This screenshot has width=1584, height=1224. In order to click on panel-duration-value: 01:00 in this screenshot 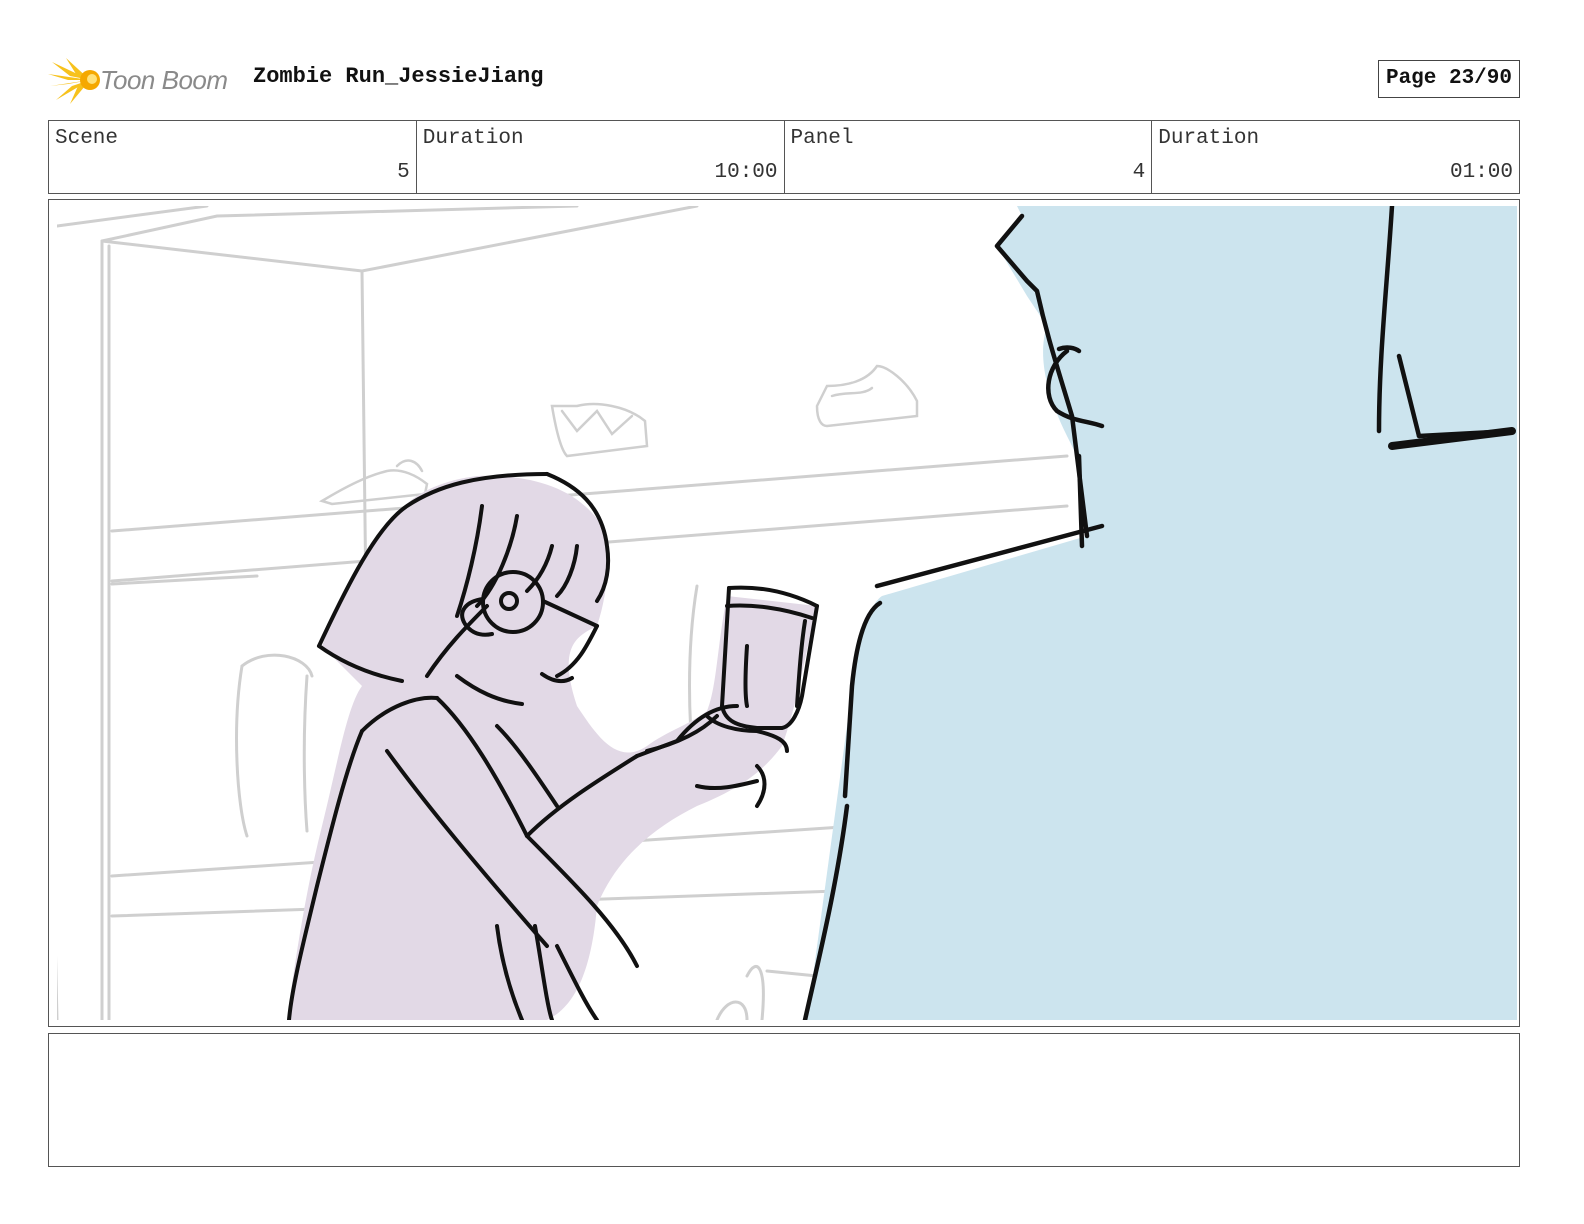, I will do `click(1481, 172)`.